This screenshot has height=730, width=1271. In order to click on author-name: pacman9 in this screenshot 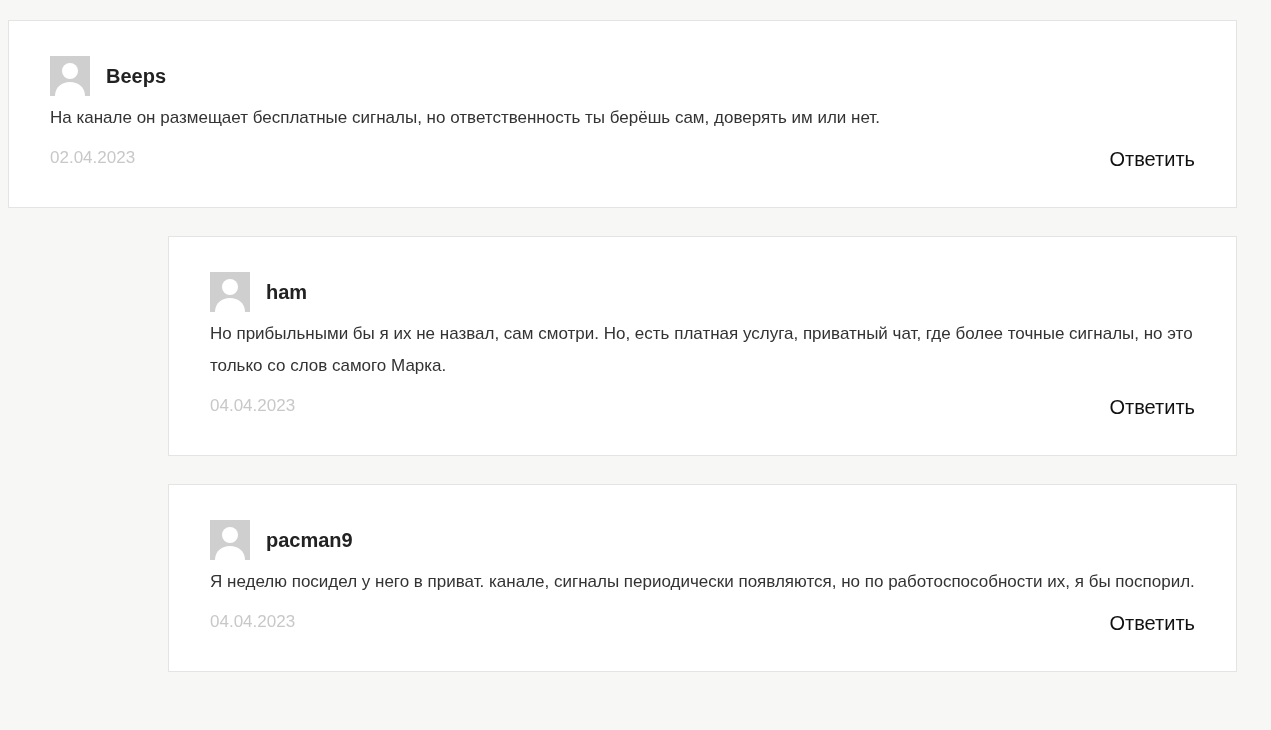, I will do `click(309, 540)`.